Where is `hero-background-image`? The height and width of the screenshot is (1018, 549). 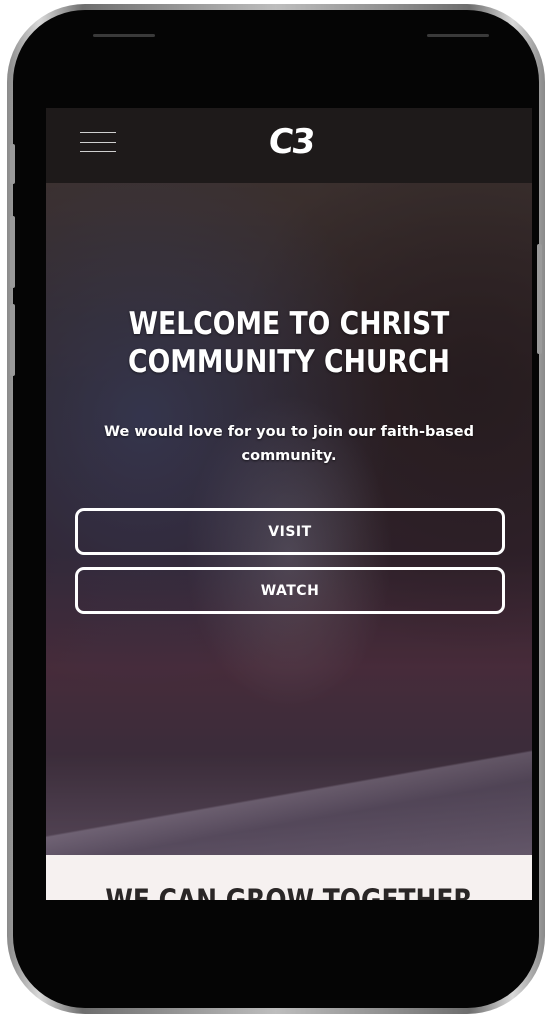 hero-background-image is located at coordinates (289, 803).